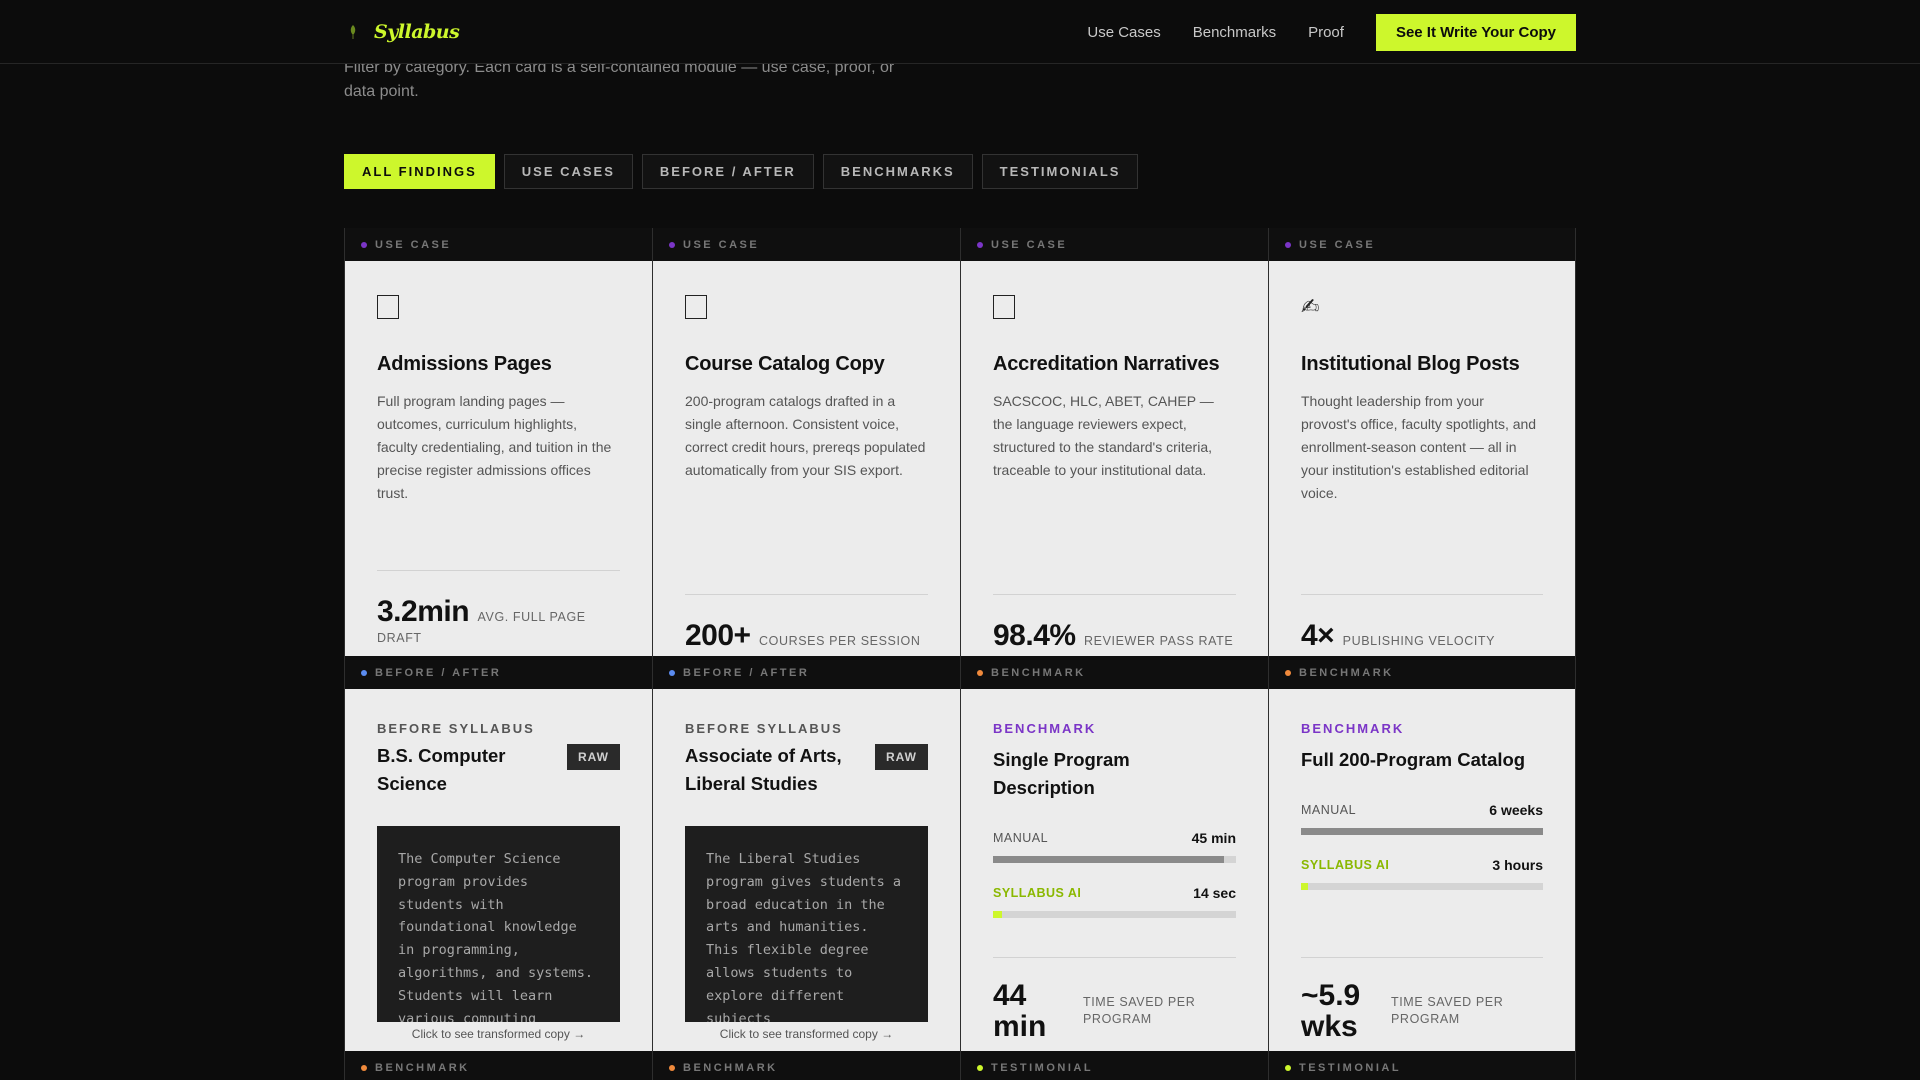 Image resolution: width=1920 pixels, height=1080 pixels. I want to click on saved-value: ~5.9 wks, so click(1331, 1011).